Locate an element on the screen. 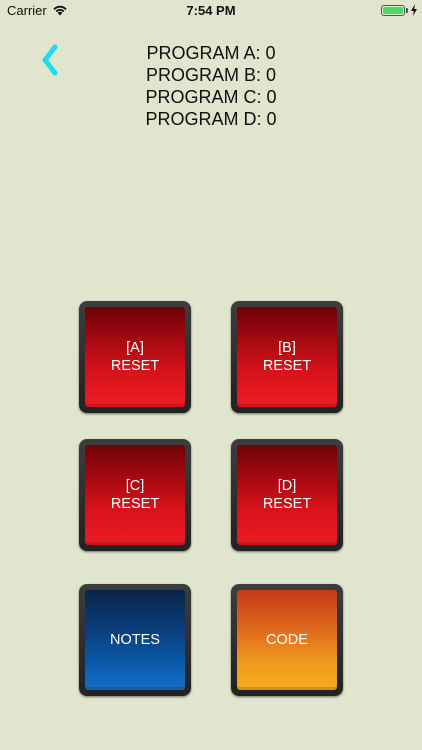 The height and width of the screenshot is (750, 422). reset-c-face: [C] RESET is located at coordinates (135, 495).